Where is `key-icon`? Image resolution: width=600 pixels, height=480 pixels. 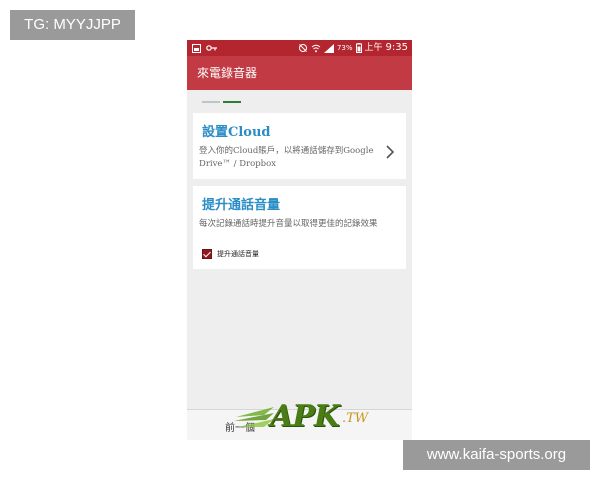 key-icon is located at coordinates (211, 48).